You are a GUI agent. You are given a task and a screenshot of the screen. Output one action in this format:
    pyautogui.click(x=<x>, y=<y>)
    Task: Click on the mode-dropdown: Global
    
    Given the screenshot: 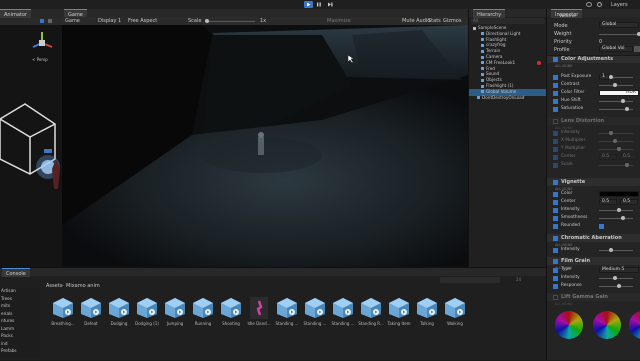 What is the action you would take?
    pyautogui.click(x=619, y=25)
    